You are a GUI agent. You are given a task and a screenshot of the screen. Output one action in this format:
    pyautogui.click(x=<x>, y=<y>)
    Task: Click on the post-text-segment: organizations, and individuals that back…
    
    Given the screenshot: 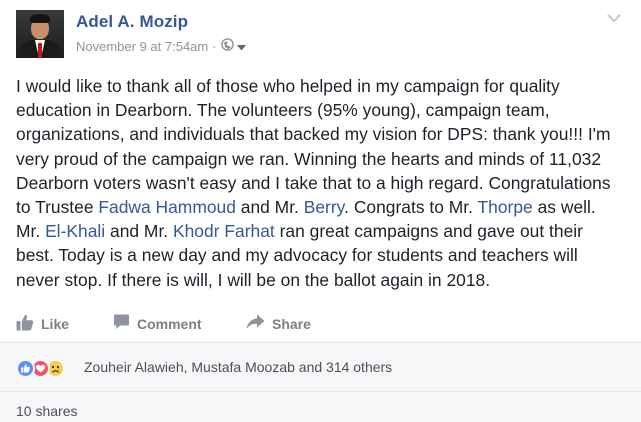 What is the action you would take?
    pyautogui.click(x=313, y=134)
    